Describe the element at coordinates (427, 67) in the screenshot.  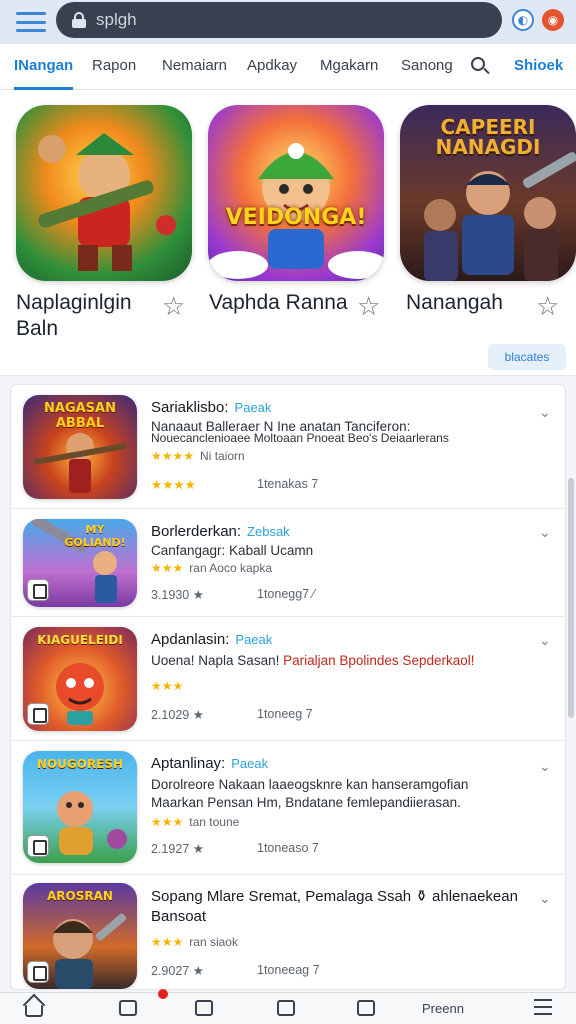
I see `tab-sanong: Sanong` at that location.